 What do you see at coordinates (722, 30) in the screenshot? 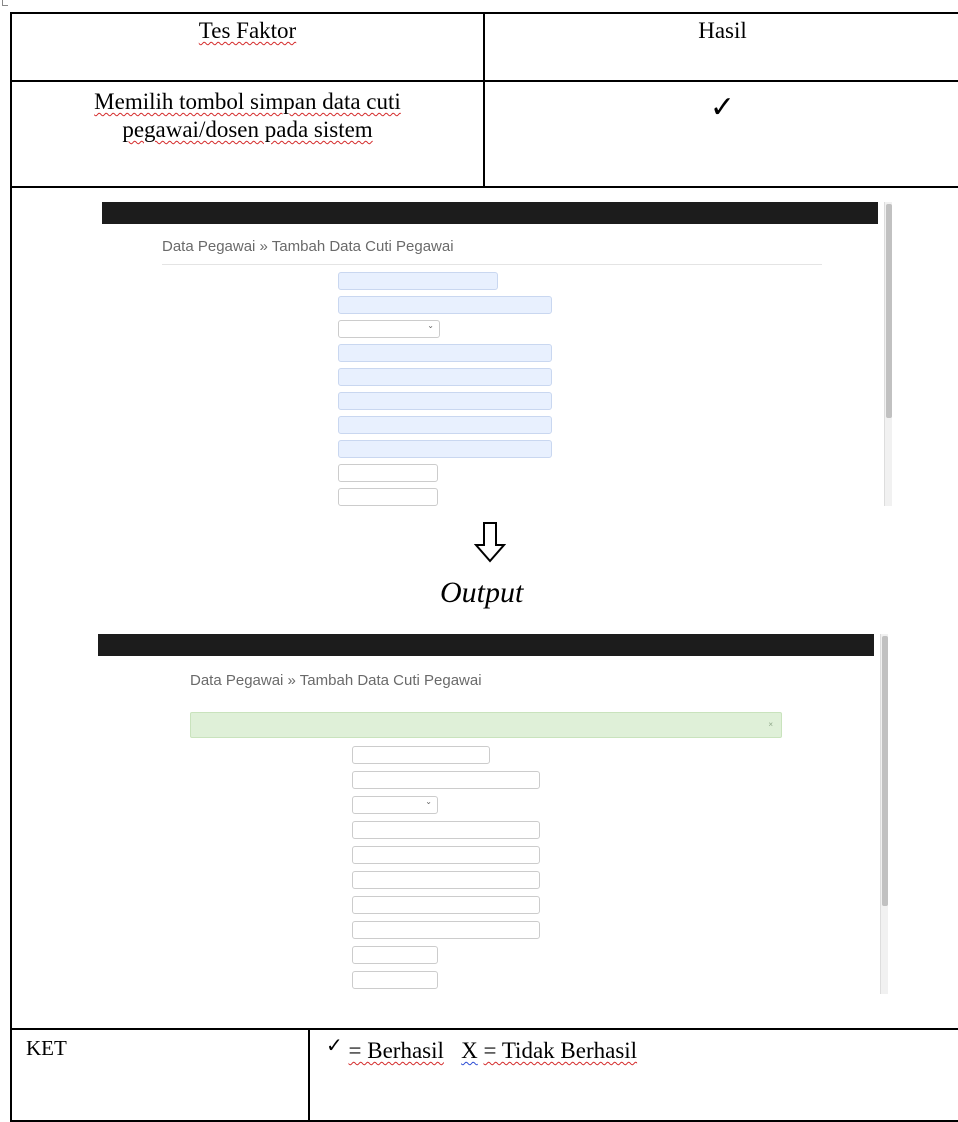
I see `header-hasil-label: Hasil` at bounding box center [722, 30].